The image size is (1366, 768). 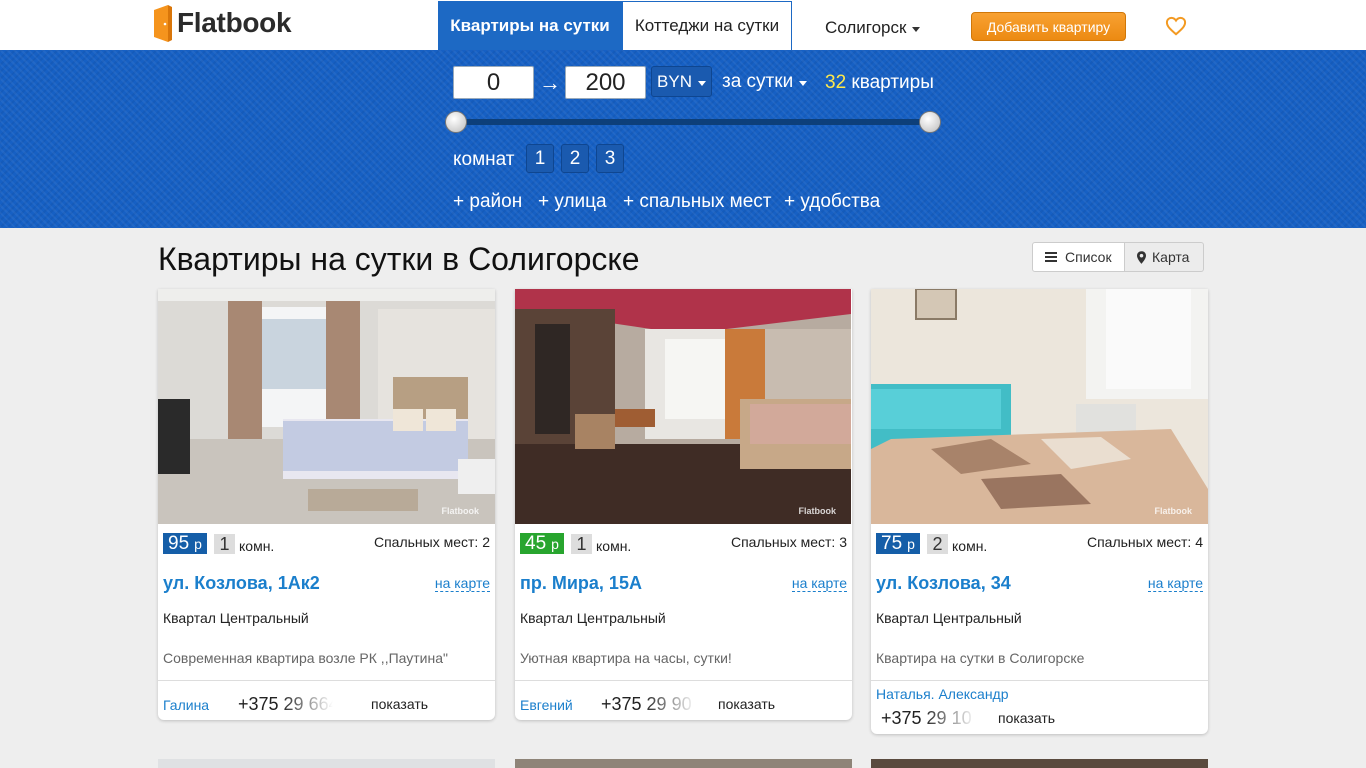 I want to click on price-slider-track, so click(x=693, y=122).